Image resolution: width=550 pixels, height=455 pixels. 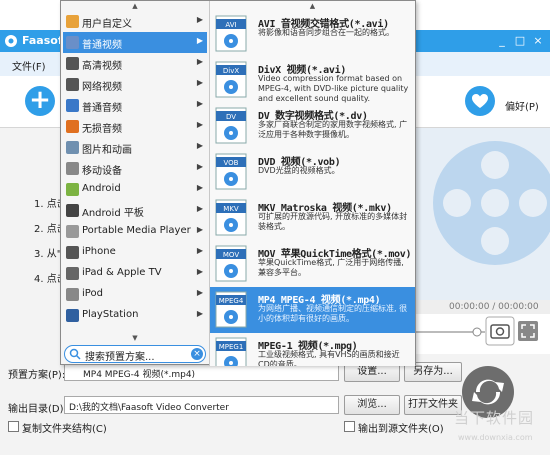 I want to click on media-player-icon, so click(x=72, y=231).